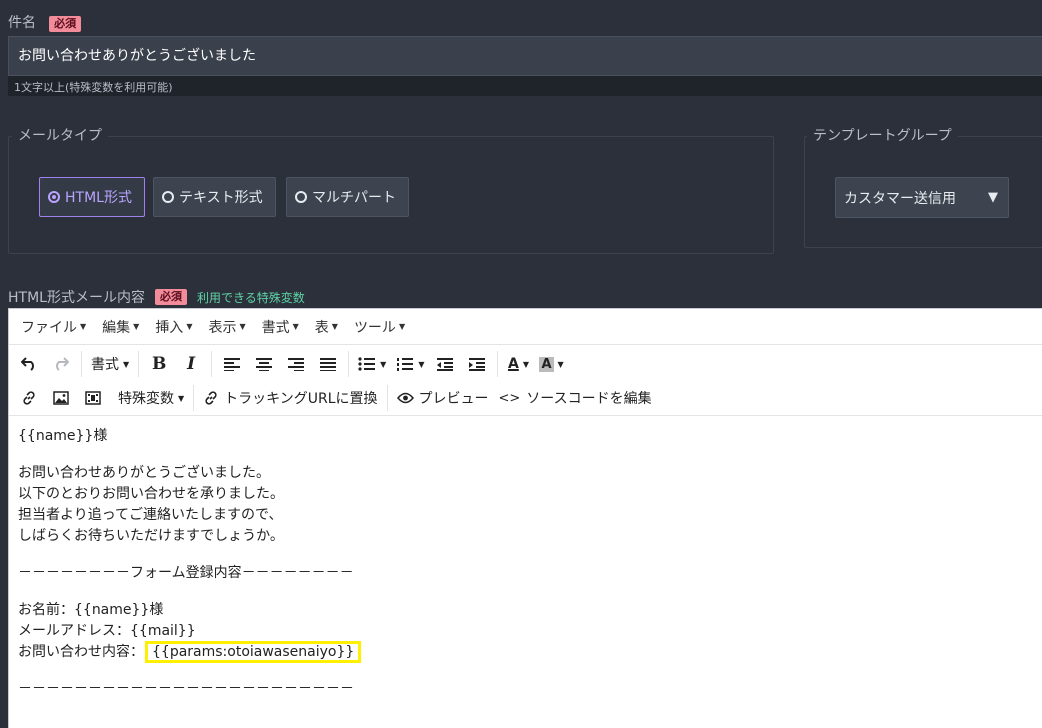 The image size is (1042, 728). I want to click on mail-type-legend: メールタイプ, so click(60, 136).